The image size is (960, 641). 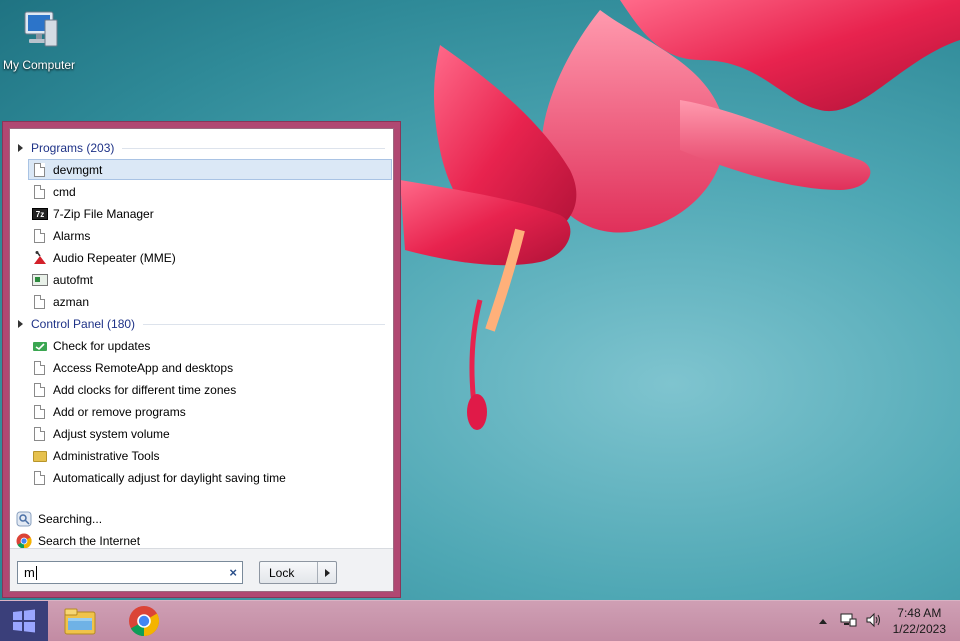 What do you see at coordinates (72, 235) in the screenshot?
I see `result-item-label: Alarms` at bounding box center [72, 235].